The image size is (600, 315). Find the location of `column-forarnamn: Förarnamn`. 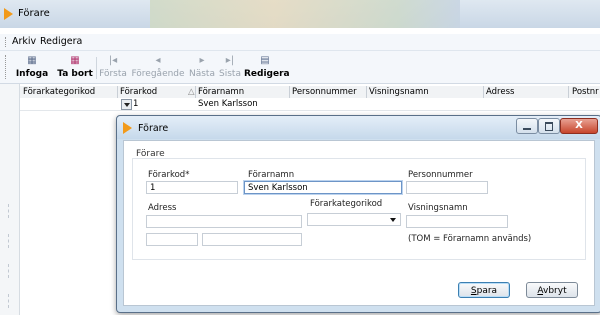

column-forarnamn: Förarnamn is located at coordinates (221, 92).